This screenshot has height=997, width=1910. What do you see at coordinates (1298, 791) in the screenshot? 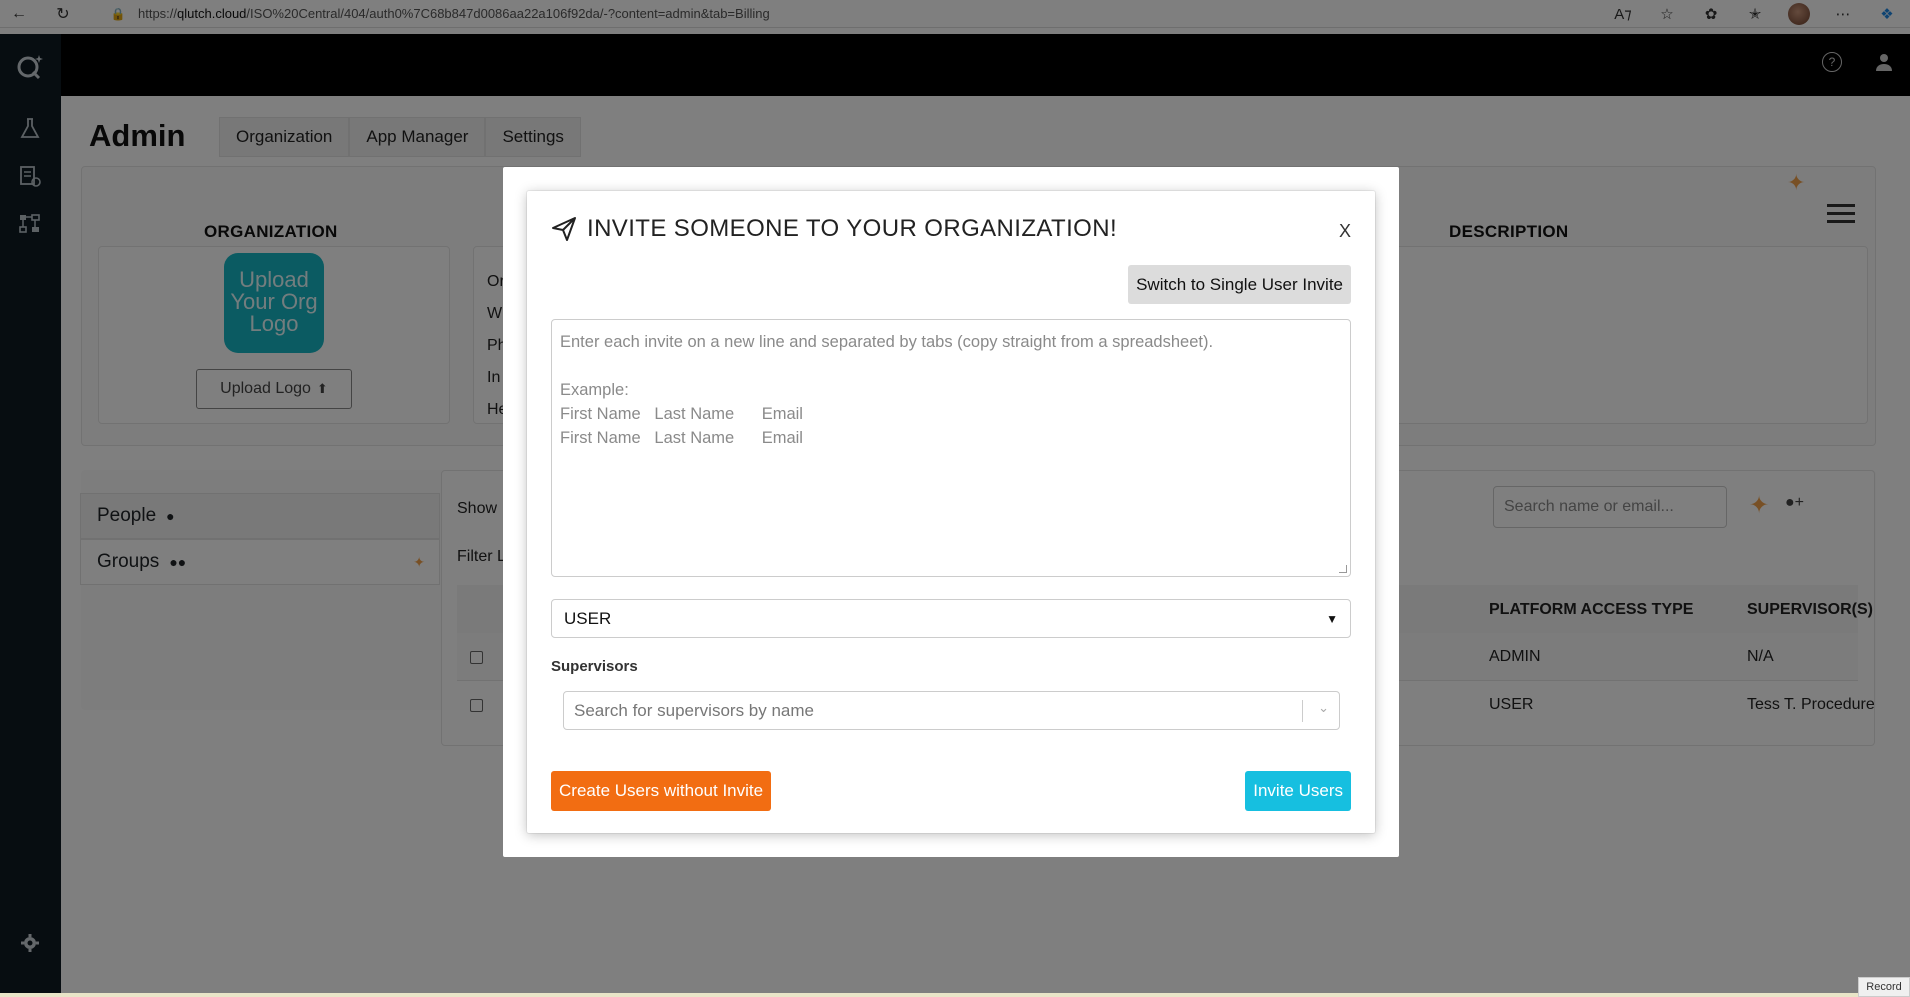
I see `invite-users-button: Invite Users` at bounding box center [1298, 791].